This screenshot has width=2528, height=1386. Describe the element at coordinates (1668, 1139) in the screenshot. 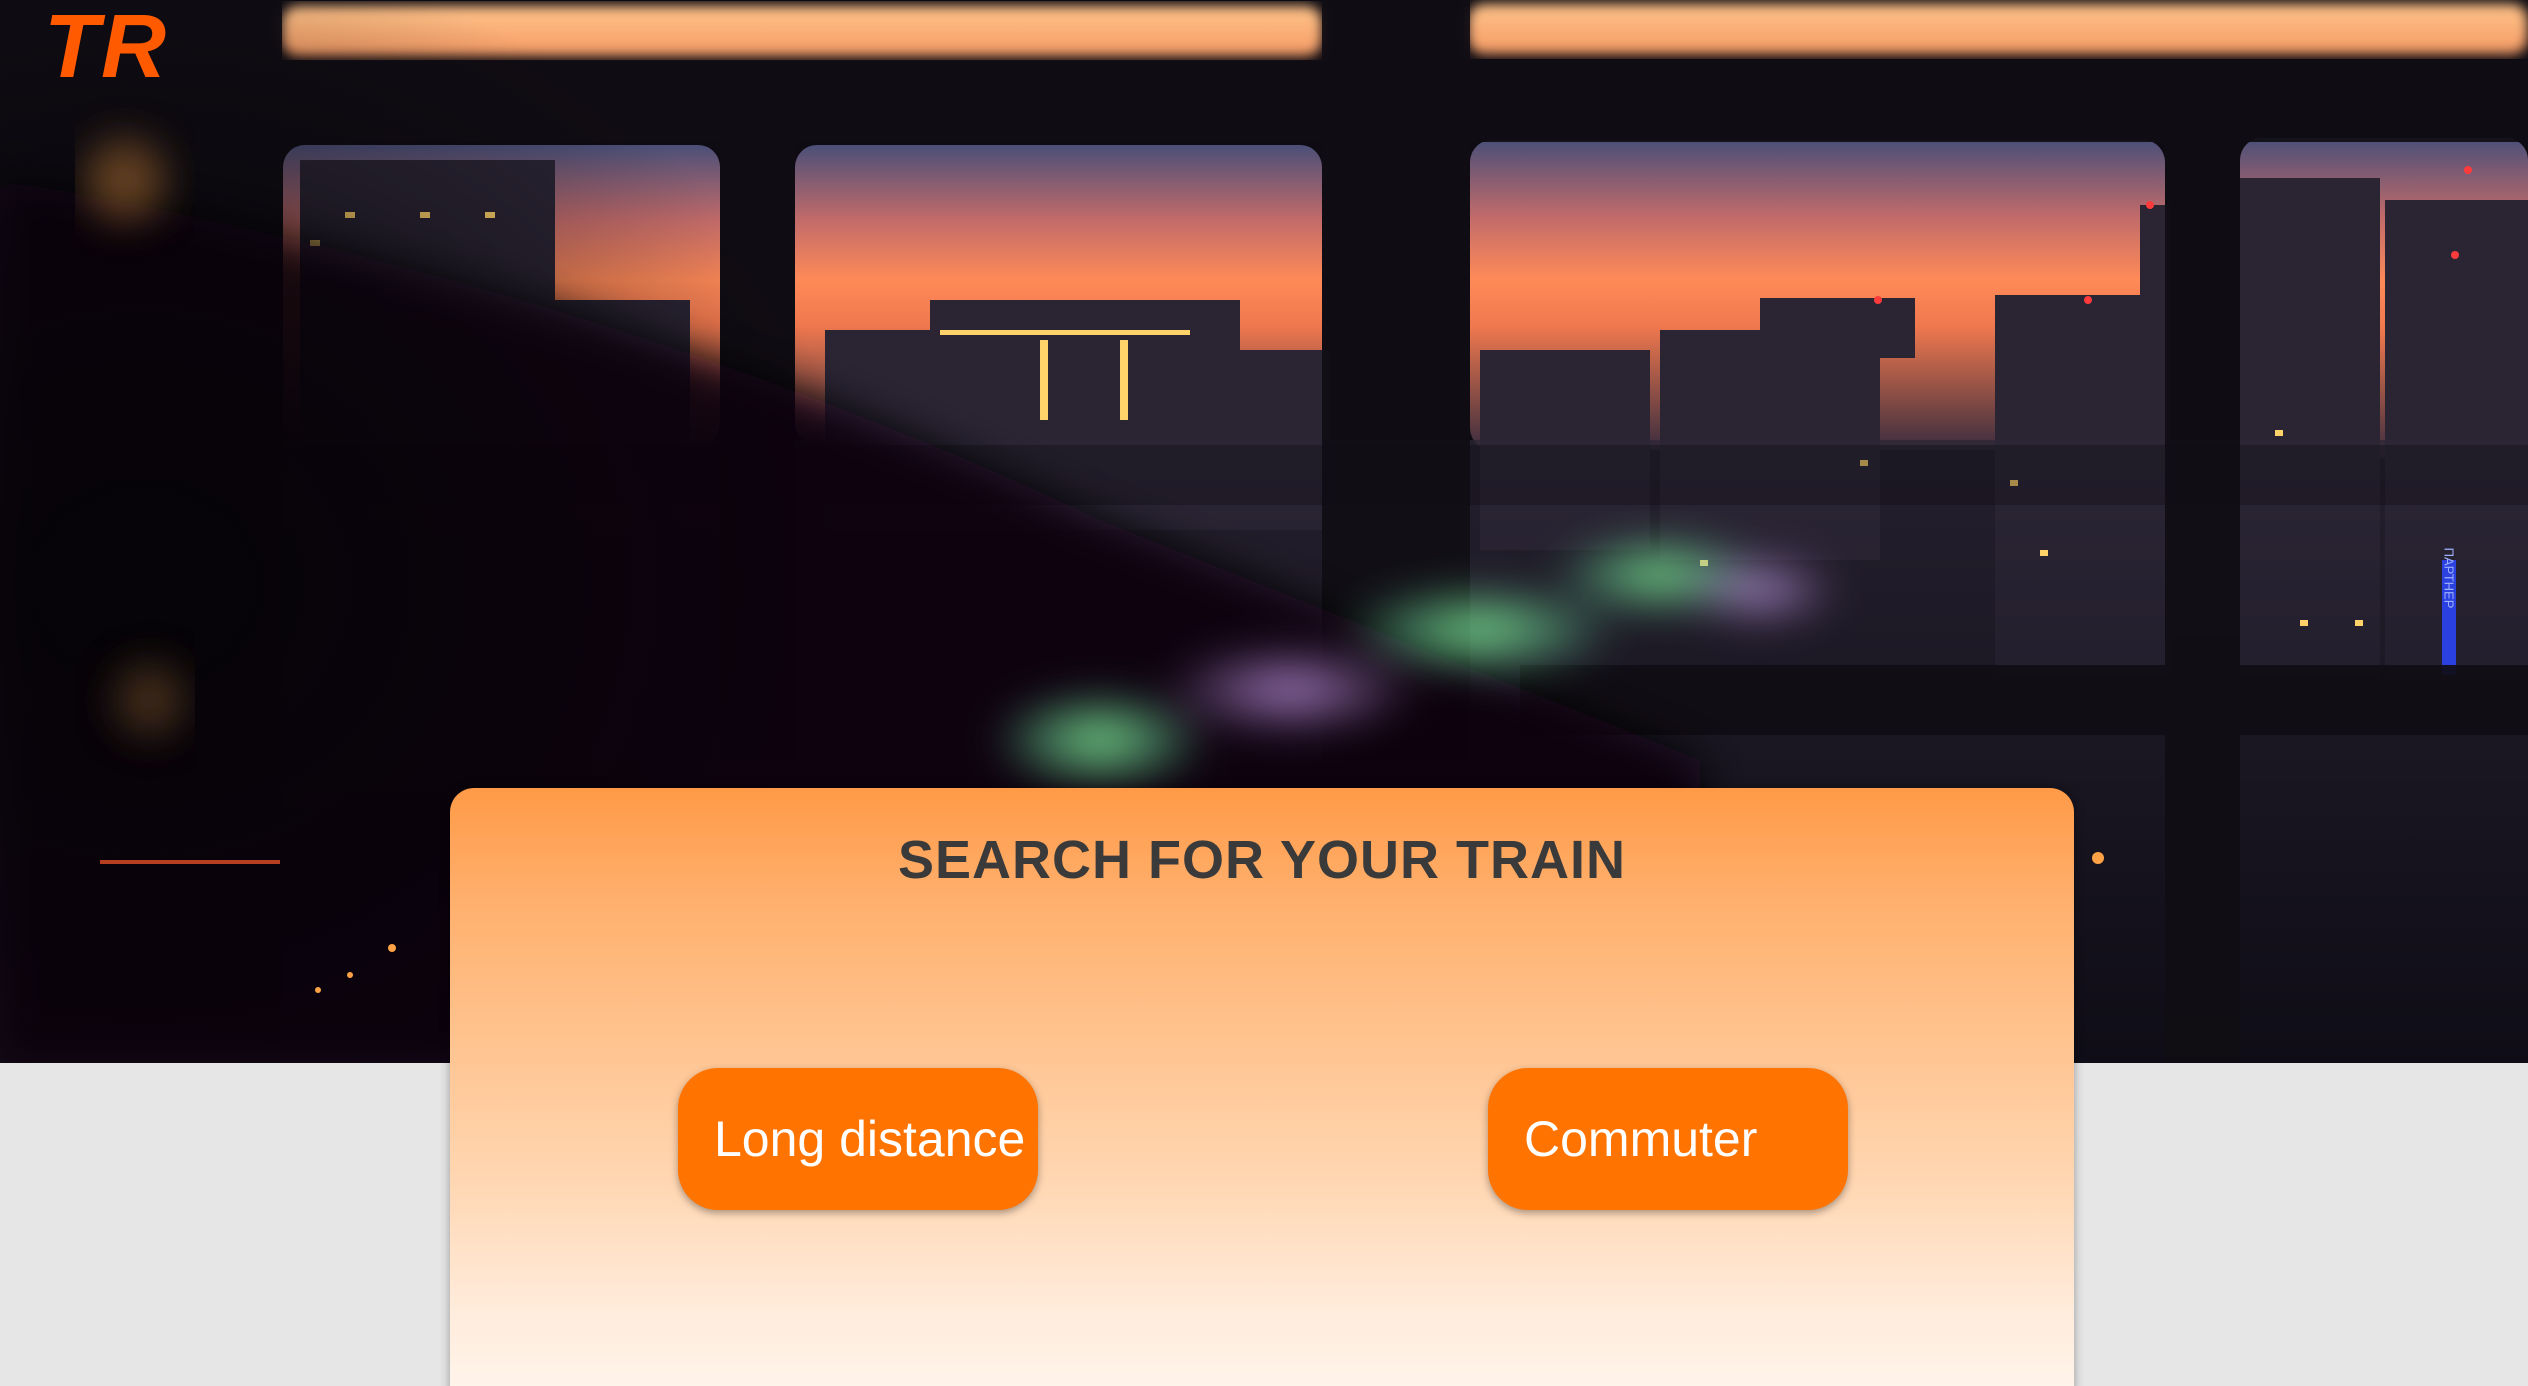

I see `commuter-button: Commuter` at that location.